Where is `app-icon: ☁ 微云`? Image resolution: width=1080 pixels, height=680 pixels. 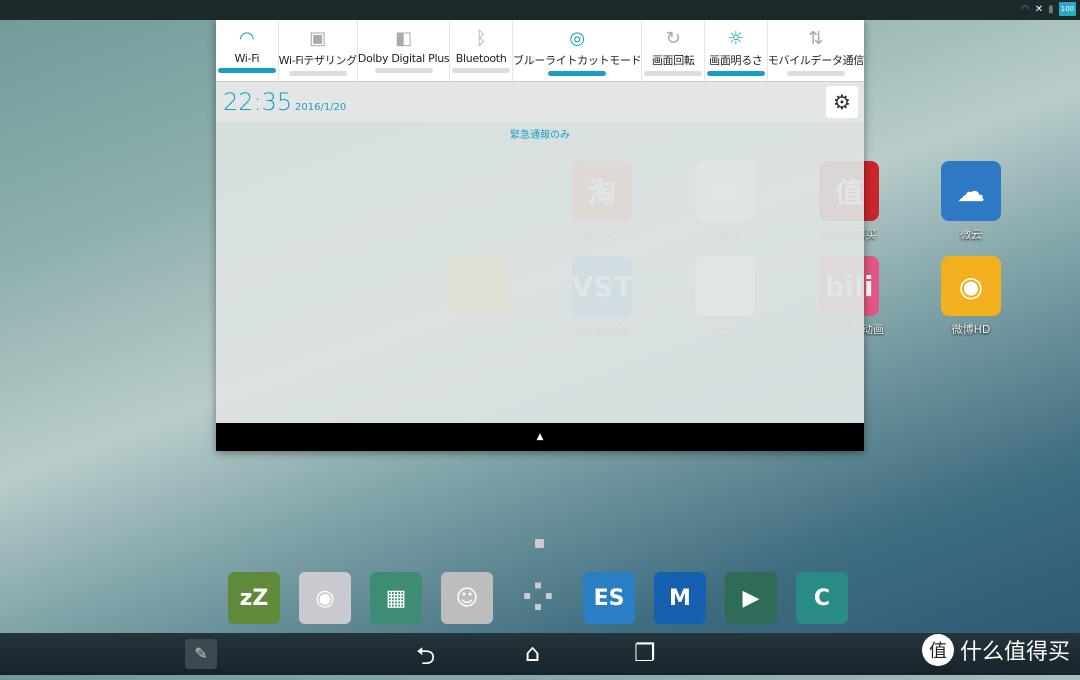 app-icon: ☁ 微云 is located at coordinates (971, 201).